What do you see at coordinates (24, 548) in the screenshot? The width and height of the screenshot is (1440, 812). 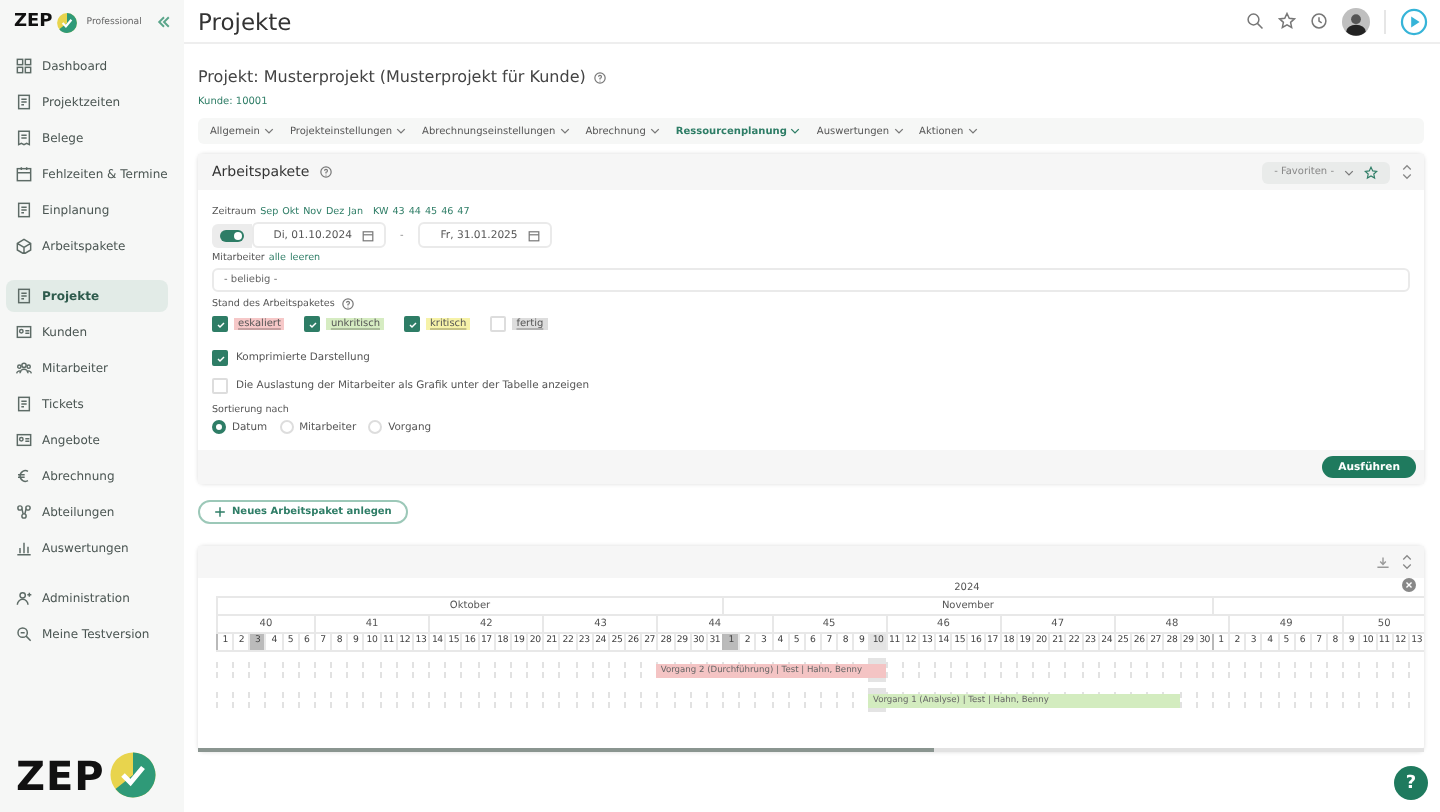 I see `bar-chart-icon` at bounding box center [24, 548].